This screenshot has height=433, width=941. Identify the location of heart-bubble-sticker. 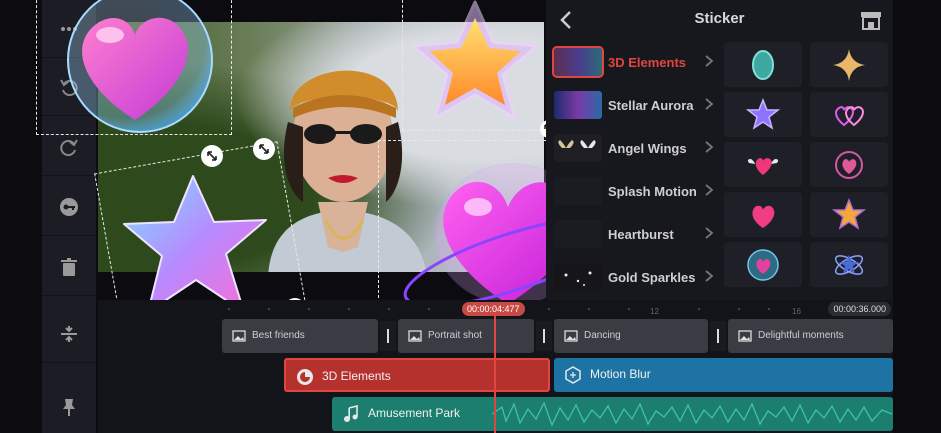
(127, 70).